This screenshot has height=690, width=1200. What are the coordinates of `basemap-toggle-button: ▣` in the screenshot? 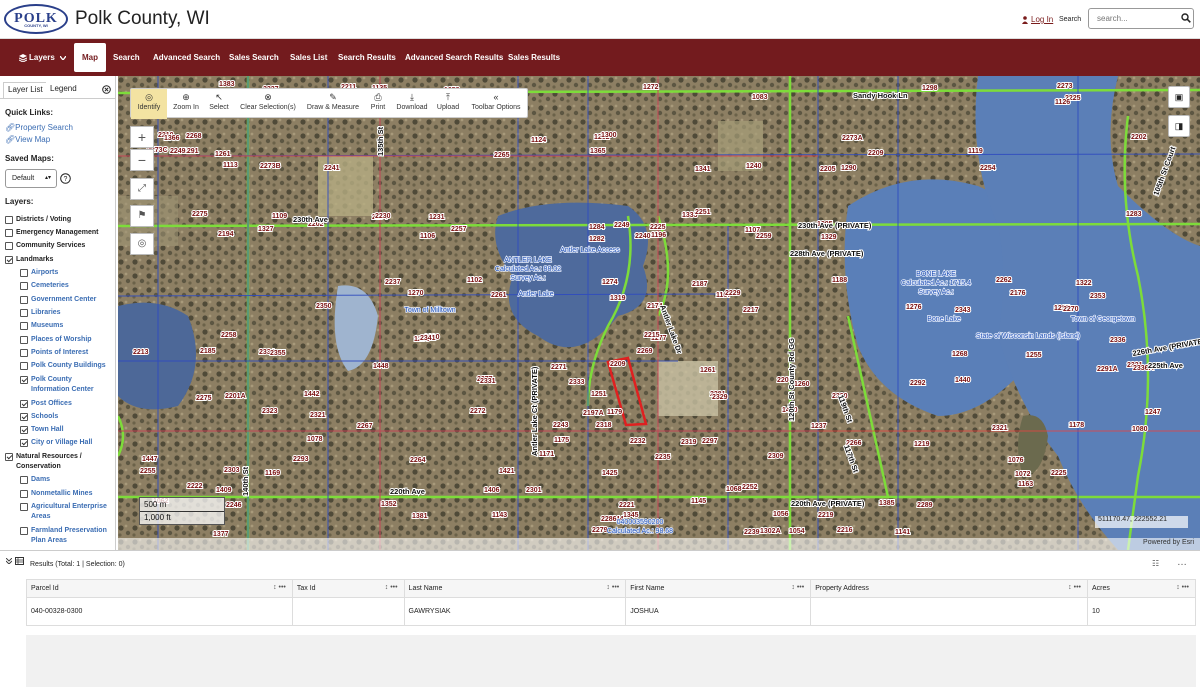 It's located at (1179, 97).